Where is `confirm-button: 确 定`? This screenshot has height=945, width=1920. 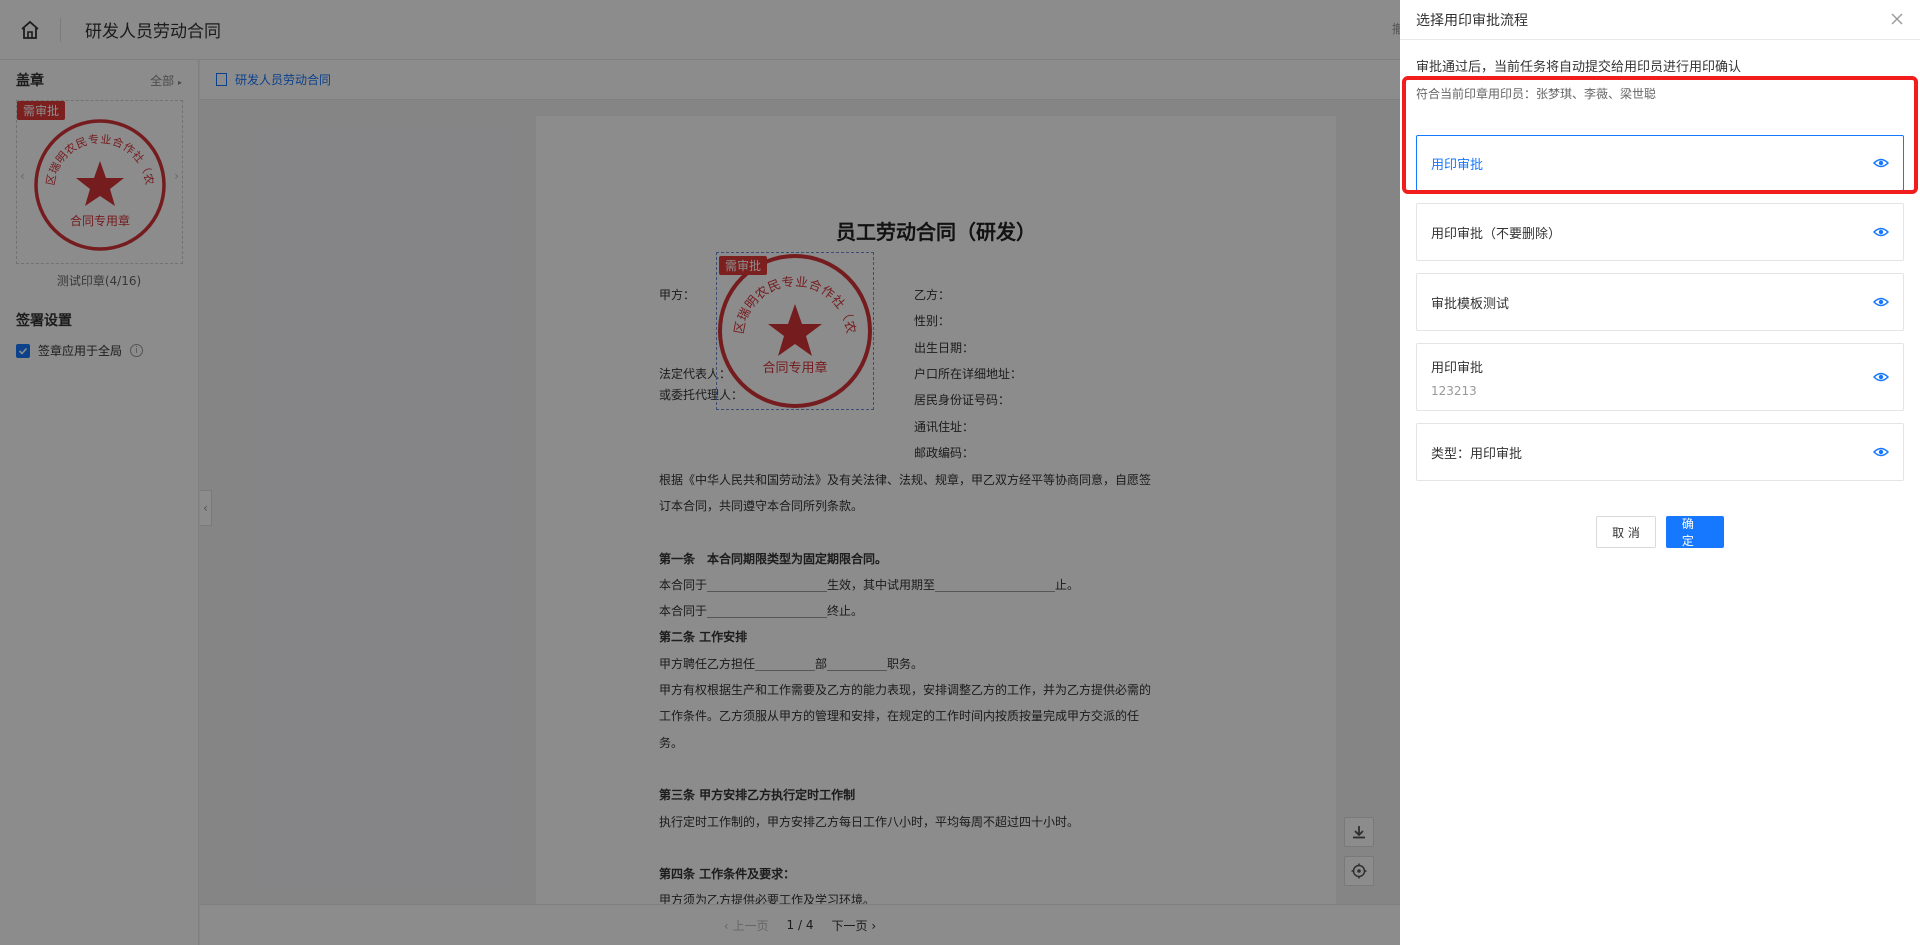
confirm-button: 确 定 is located at coordinates (1694, 532).